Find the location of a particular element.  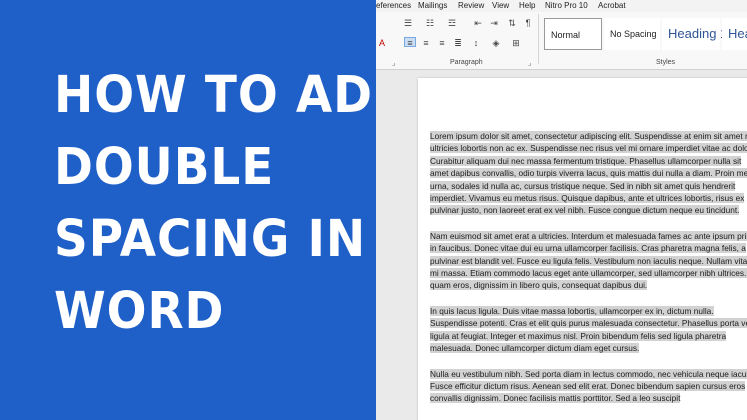

menu-references: eferences is located at coordinates (393, 5).